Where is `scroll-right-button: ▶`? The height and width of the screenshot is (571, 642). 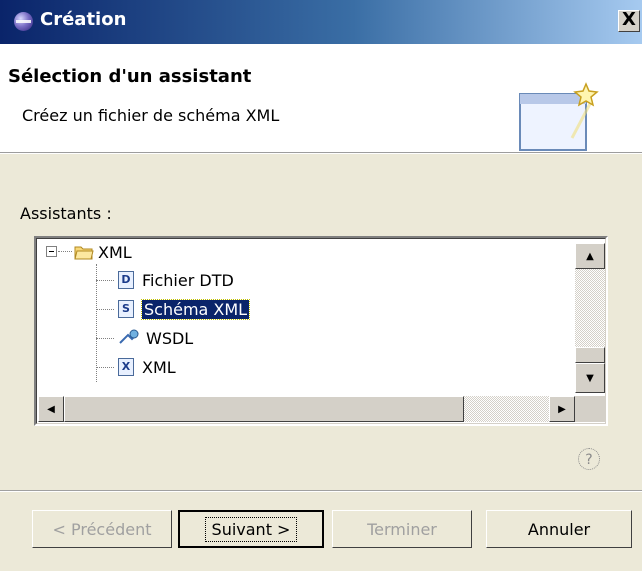 scroll-right-button: ▶ is located at coordinates (562, 409).